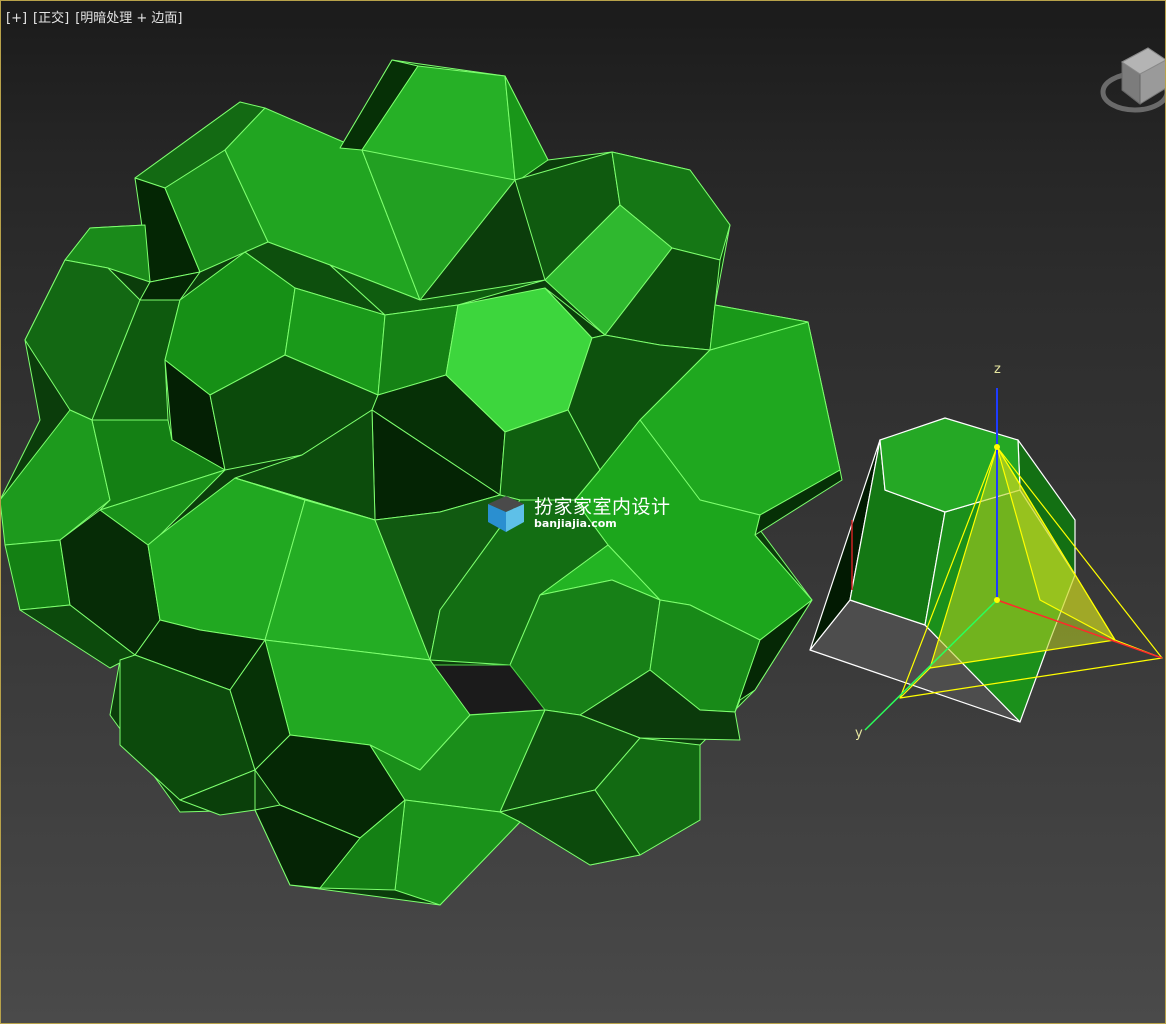 The image size is (1166, 1024). Describe the element at coordinates (128, 18) in the screenshot. I see `viewport-shading-mode: [明暗处理 + 边面]` at that location.